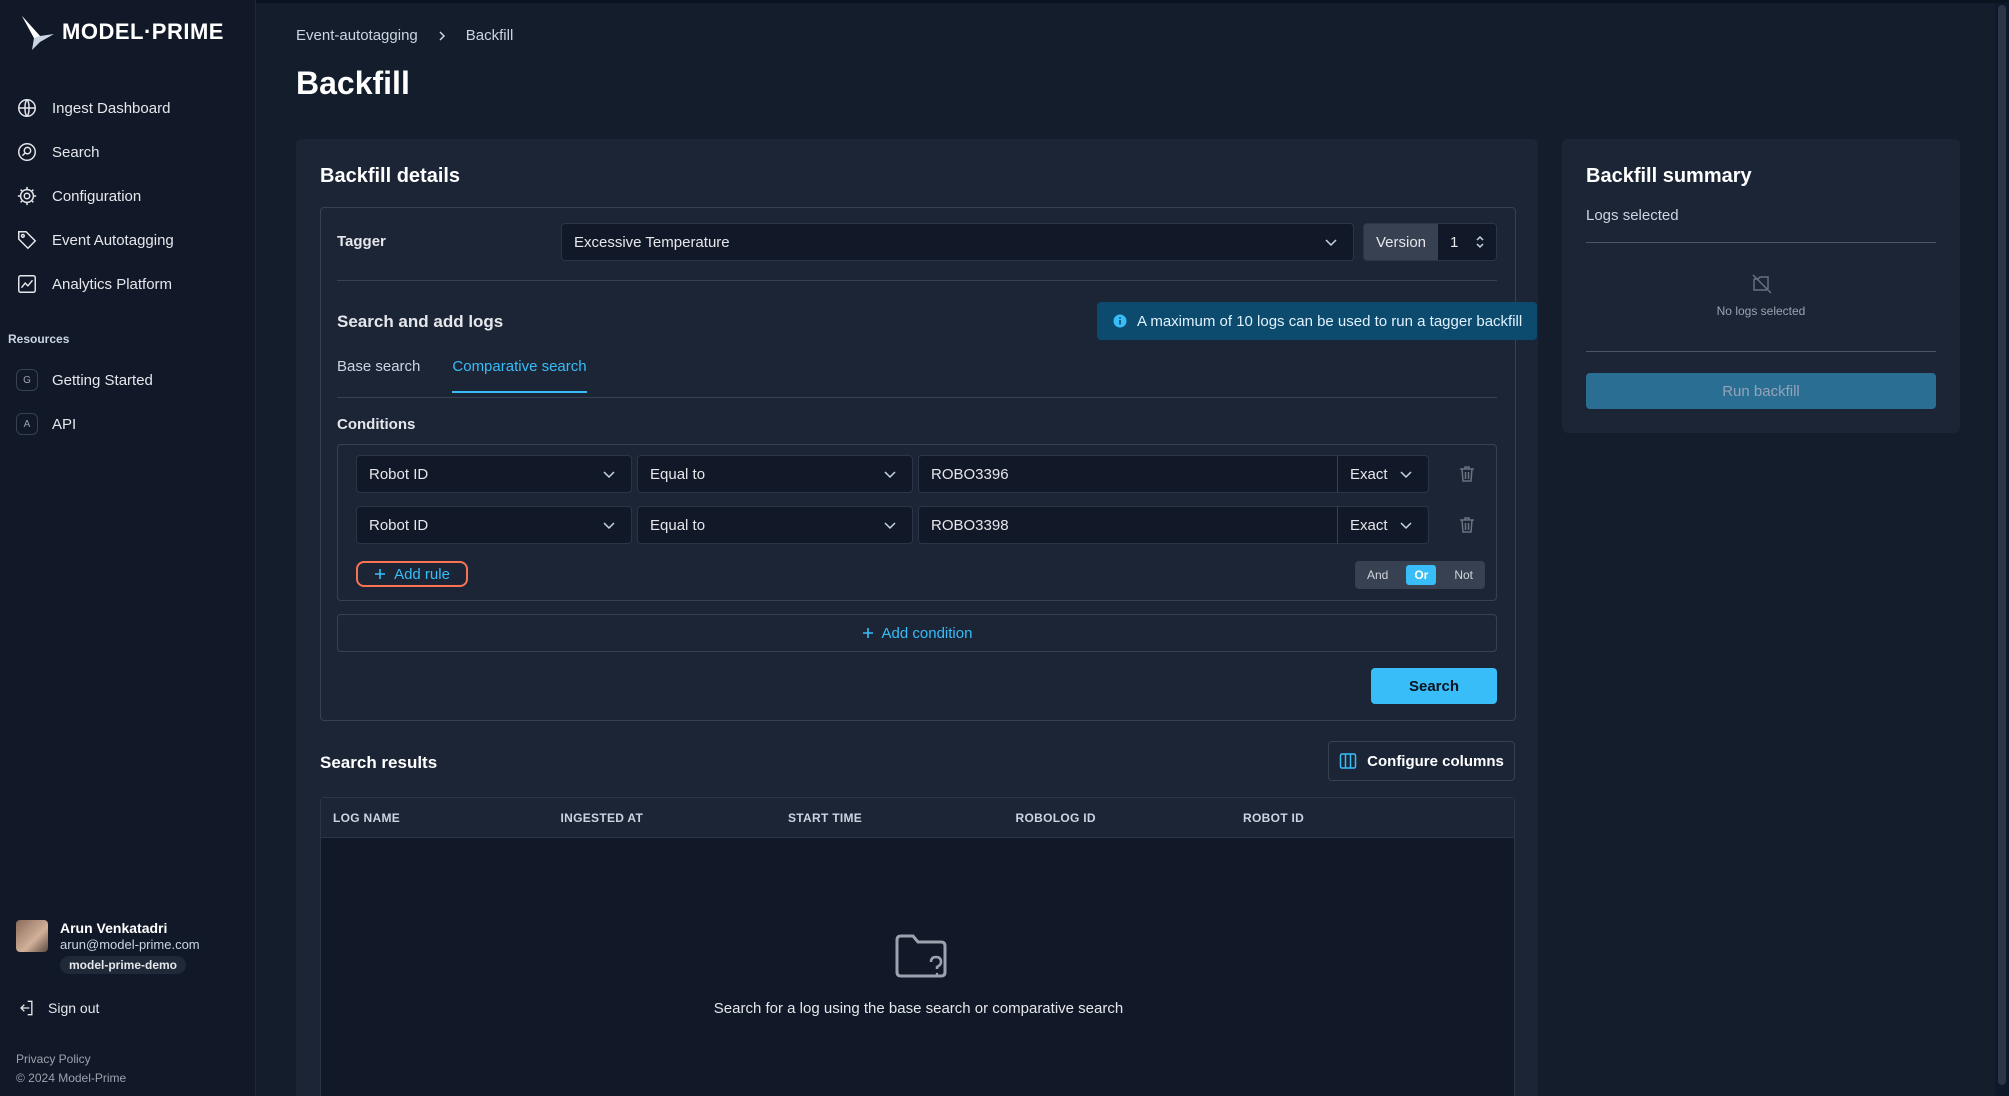 The image size is (2009, 1096). What do you see at coordinates (1454, 242) in the screenshot?
I see `version-value: 1` at bounding box center [1454, 242].